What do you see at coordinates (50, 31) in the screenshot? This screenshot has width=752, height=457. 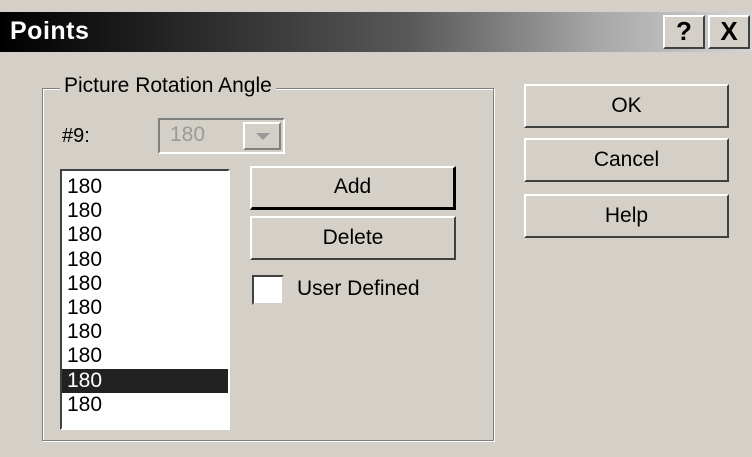 I see `window-title: Points` at bounding box center [50, 31].